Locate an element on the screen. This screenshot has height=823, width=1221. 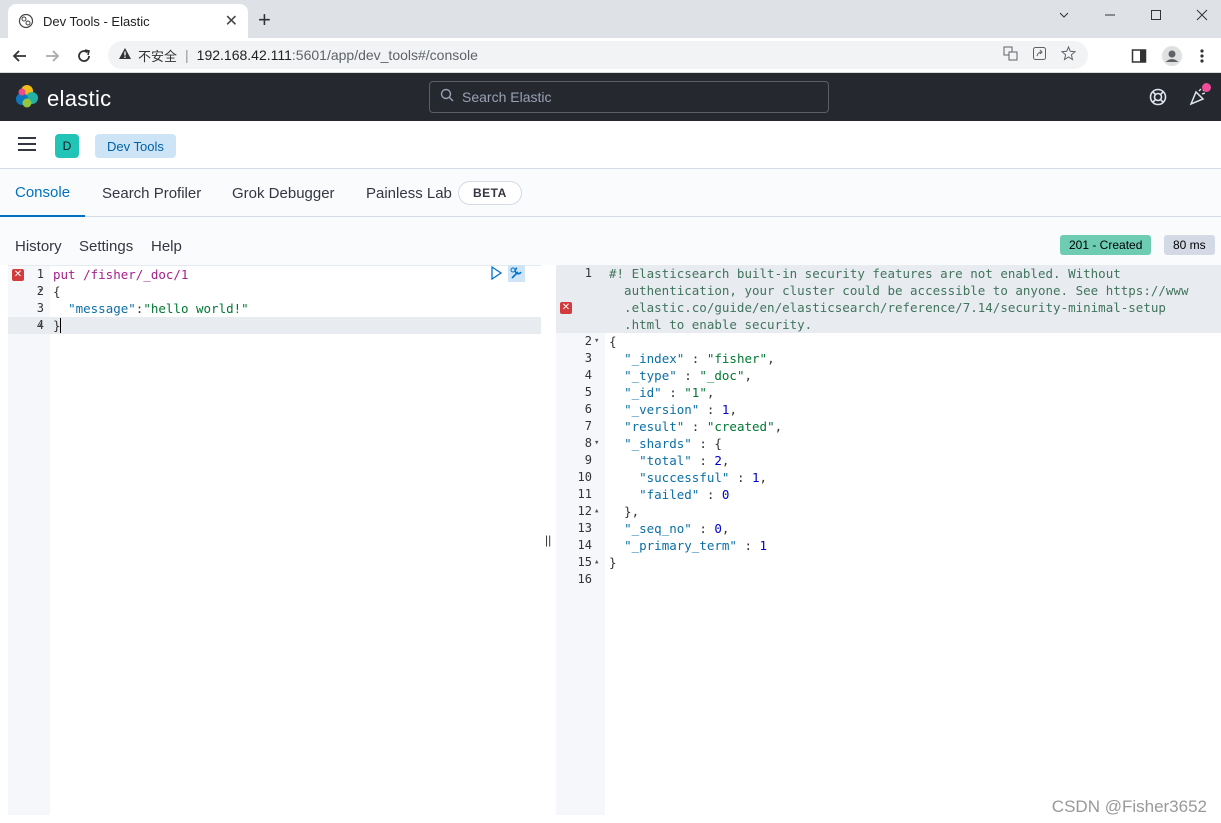
editor-line: ✕ 1 put /fisher/_doc/1 is located at coordinates (274, 274).